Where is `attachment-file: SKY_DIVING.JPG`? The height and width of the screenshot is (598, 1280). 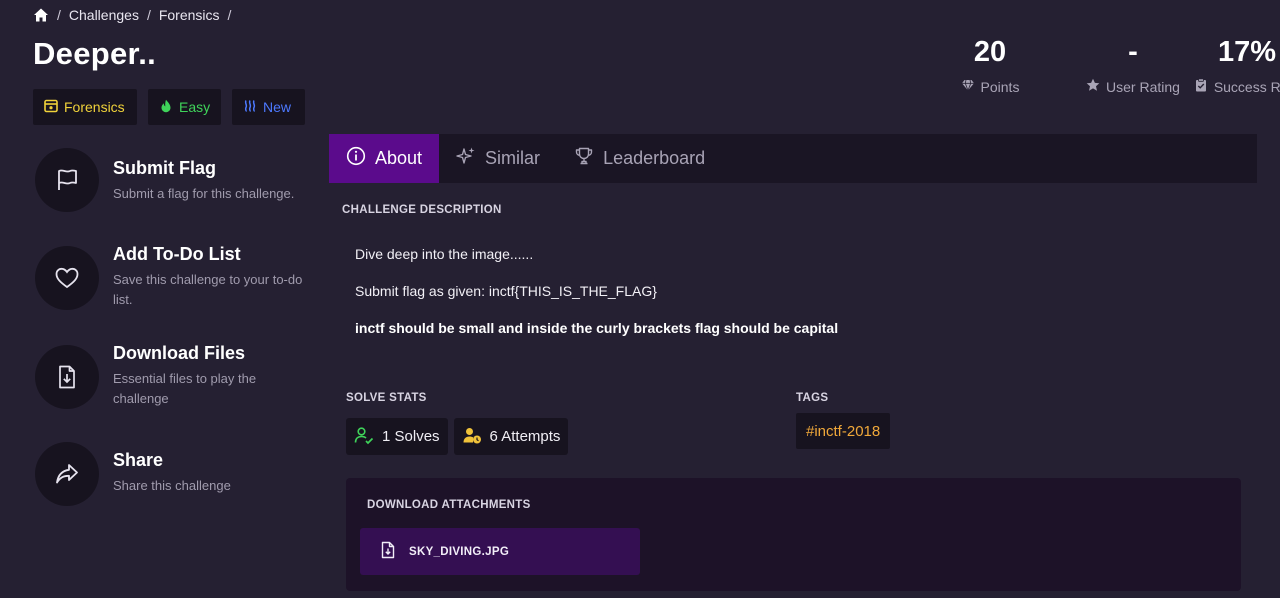 attachment-file: SKY_DIVING.JPG is located at coordinates (500, 551).